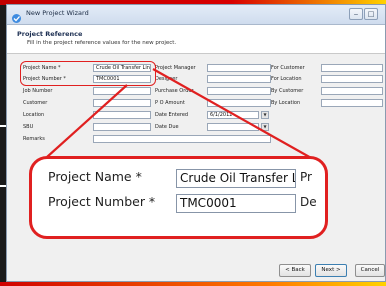  I want to click on zoom-project-name-field: Crude Oil Transfer Line, so click(236, 178).